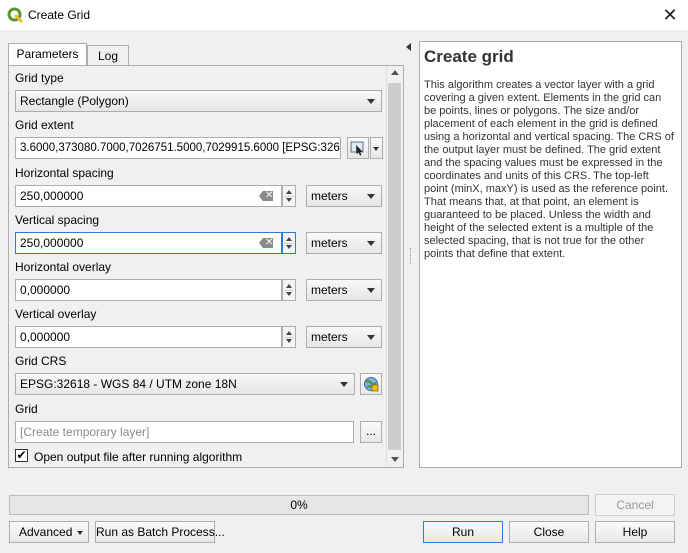 Image resolution: width=688 pixels, height=553 pixels. What do you see at coordinates (395, 72) in the screenshot?
I see `scroll-up-icon` at bounding box center [395, 72].